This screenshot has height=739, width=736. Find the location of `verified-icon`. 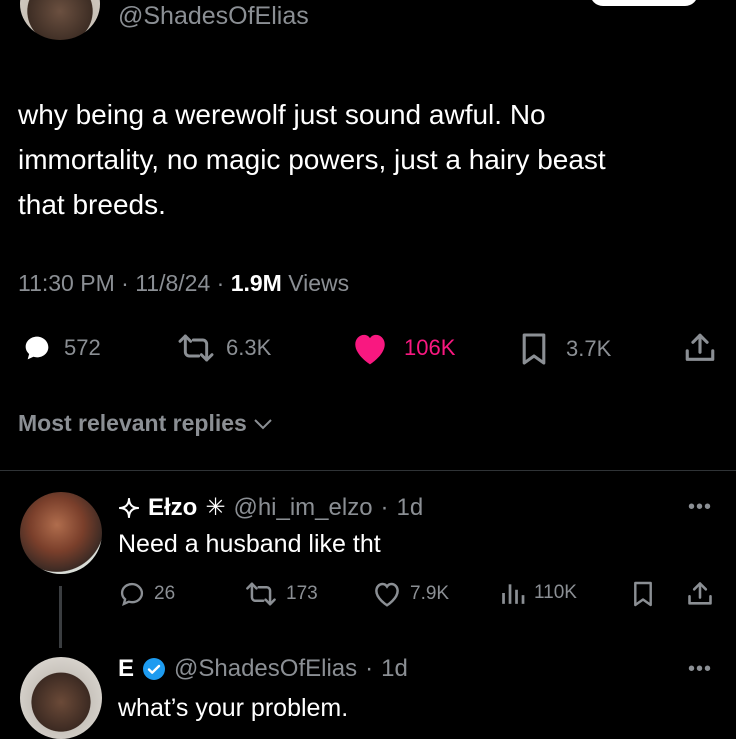

verified-icon is located at coordinates (154, 669).